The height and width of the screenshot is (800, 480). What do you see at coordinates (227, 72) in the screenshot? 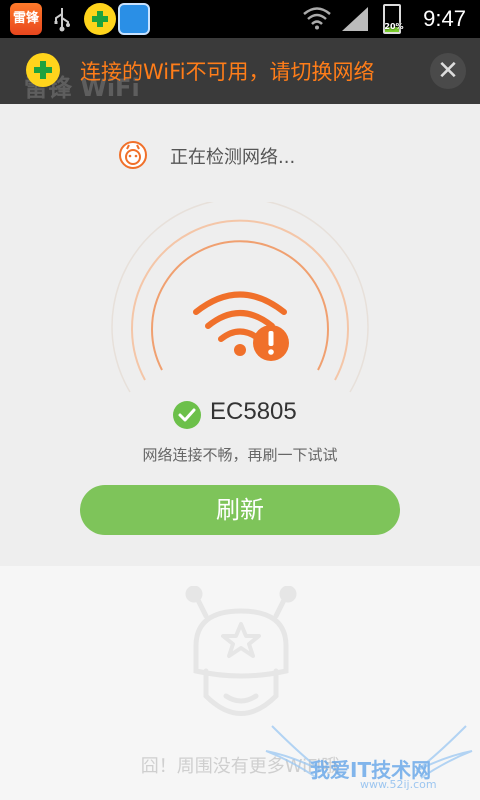
I see `toast-message: 连接的WiFi不可用，请切换网络` at bounding box center [227, 72].